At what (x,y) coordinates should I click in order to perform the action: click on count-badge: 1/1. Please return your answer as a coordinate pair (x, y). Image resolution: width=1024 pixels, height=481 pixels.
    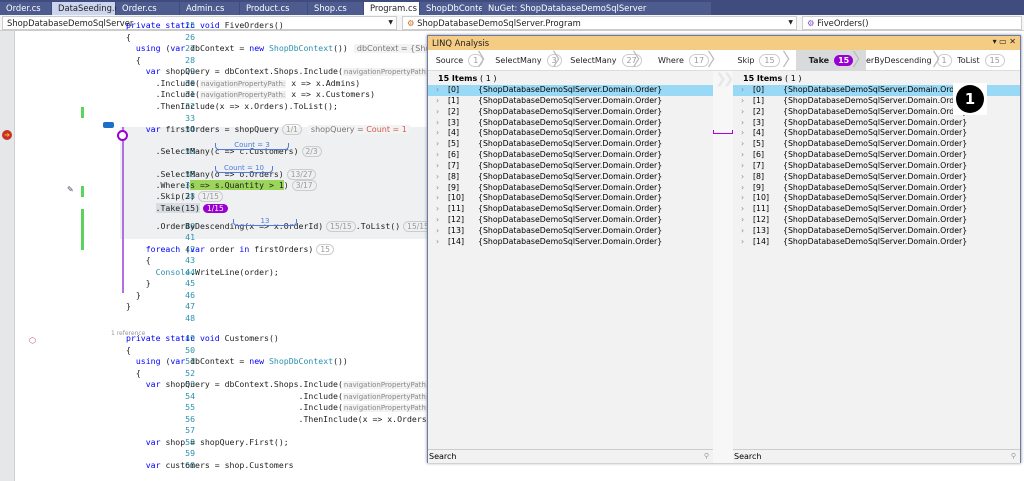
    Looking at the image, I should click on (291, 129).